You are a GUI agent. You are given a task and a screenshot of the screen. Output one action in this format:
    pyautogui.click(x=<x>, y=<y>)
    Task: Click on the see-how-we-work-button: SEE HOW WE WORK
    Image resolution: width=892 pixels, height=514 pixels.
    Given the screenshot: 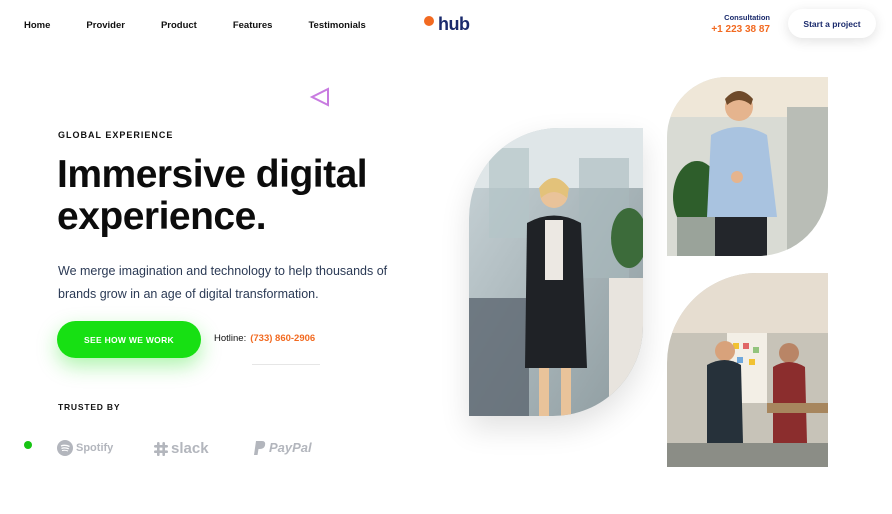 What is the action you would take?
    pyautogui.click(x=129, y=339)
    